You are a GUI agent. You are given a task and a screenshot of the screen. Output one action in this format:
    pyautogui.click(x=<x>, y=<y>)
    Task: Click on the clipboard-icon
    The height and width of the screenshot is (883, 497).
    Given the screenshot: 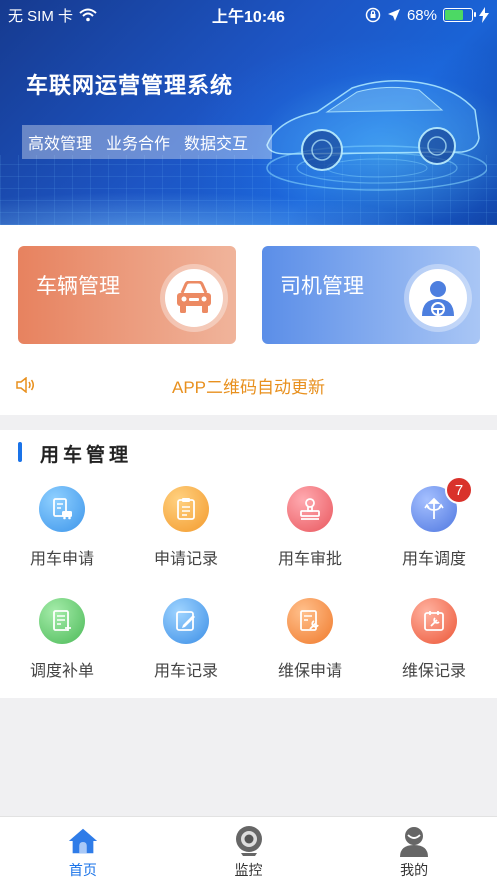 What is the action you would take?
    pyautogui.click(x=186, y=509)
    